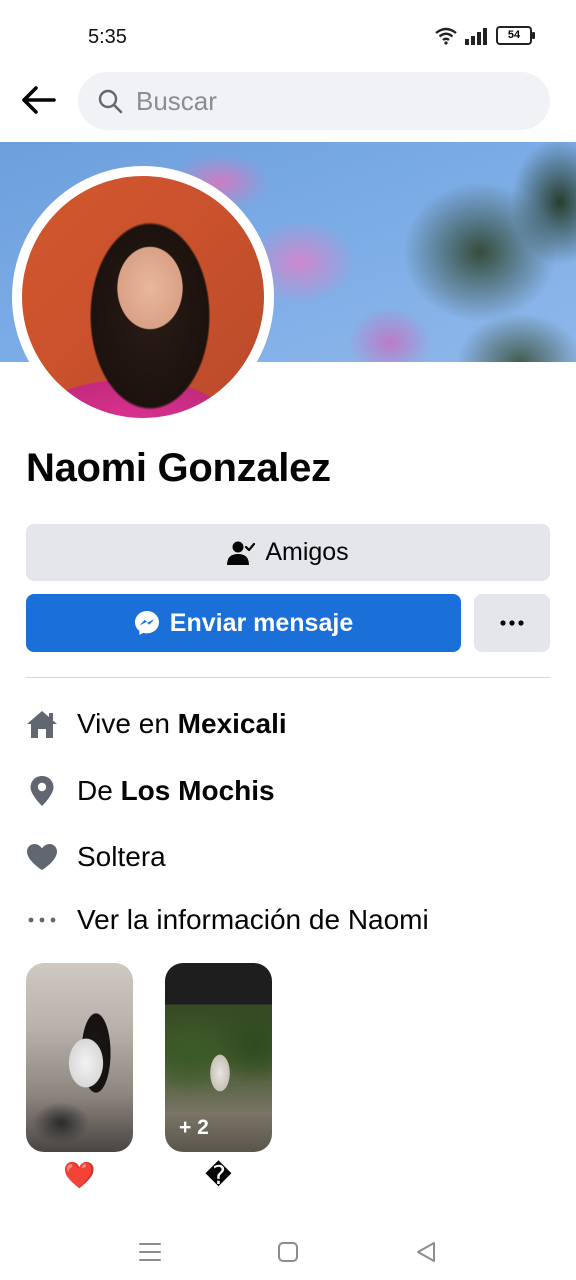 Image resolution: width=576 pixels, height=1280 pixels. I want to click on lives-in-city: Mexicali, so click(232, 723).